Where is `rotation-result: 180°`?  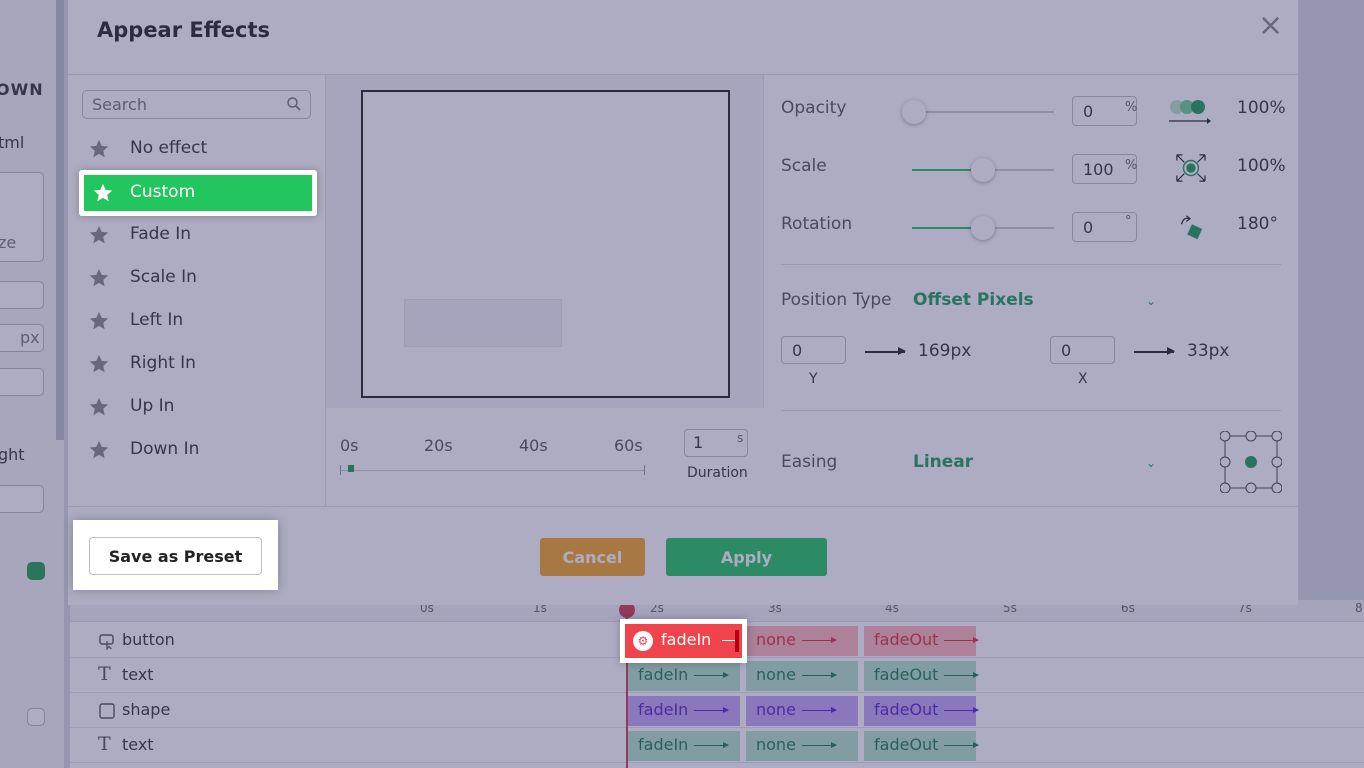
rotation-result: 180° is located at coordinates (1257, 224).